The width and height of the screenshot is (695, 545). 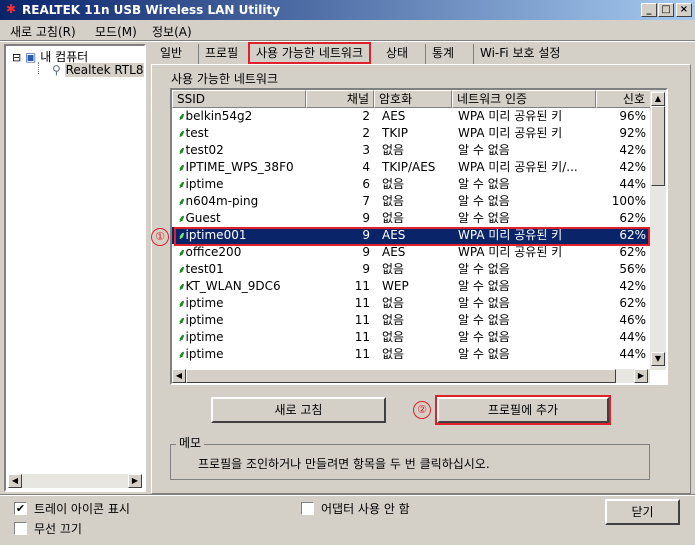 What do you see at coordinates (56, 70) in the screenshot?
I see `network-adapter-icon: ⚲` at bounding box center [56, 70].